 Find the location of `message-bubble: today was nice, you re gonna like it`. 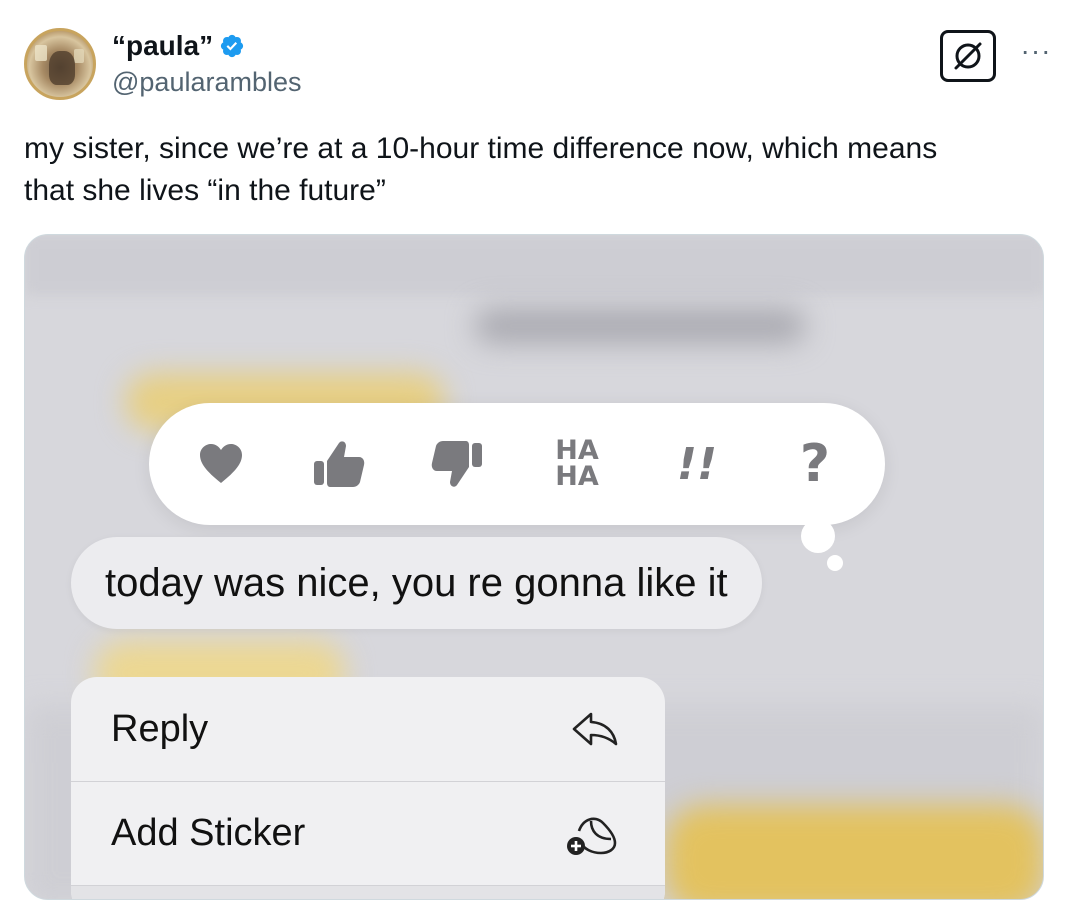

message-bubble: today was nice, you re gonna like it is located at coordinates (416, 583).